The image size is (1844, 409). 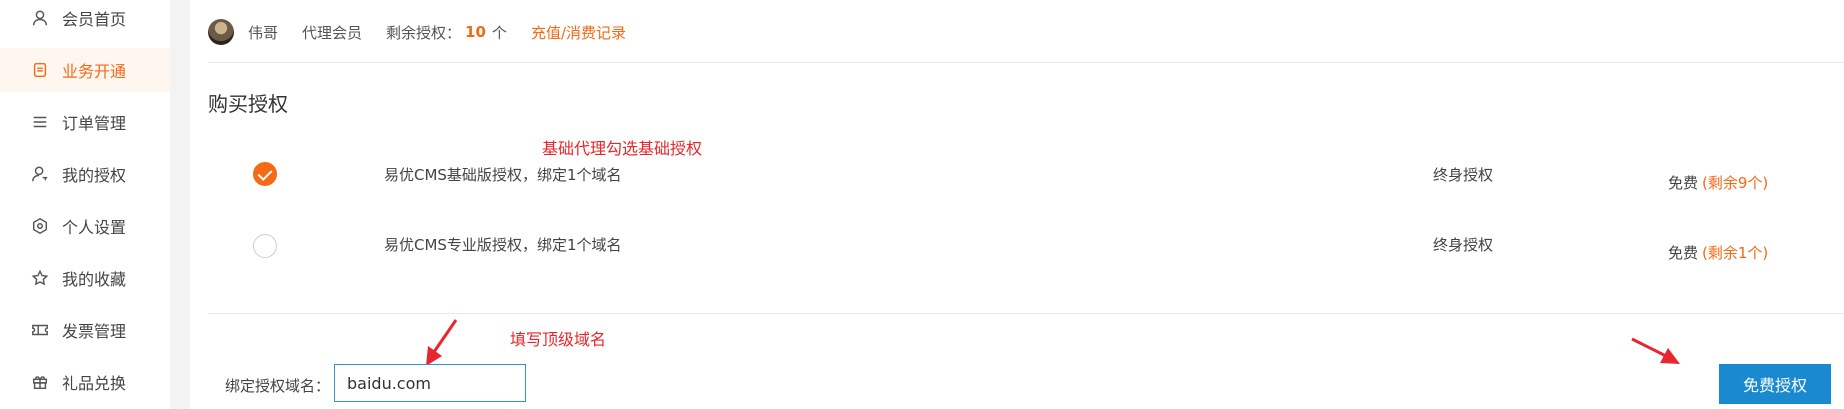 What do you see at coordinates (265, 174) in the screenshot?
I see `license-radio-basic` at bounding box center [265, 174].